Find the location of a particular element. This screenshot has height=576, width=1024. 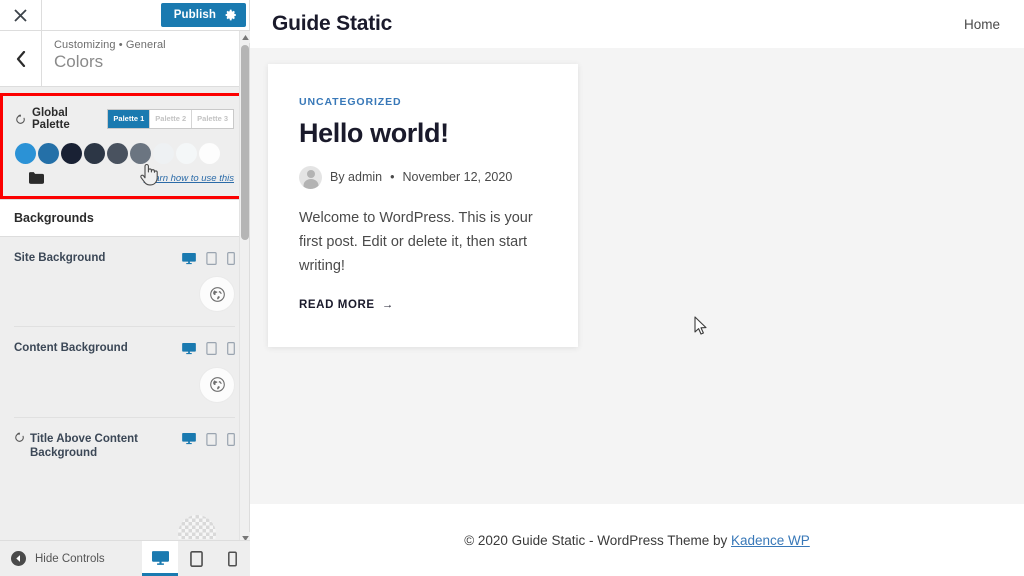

footer-link-kadence-wp: Kadence WP is located at coordinates (770, 540).